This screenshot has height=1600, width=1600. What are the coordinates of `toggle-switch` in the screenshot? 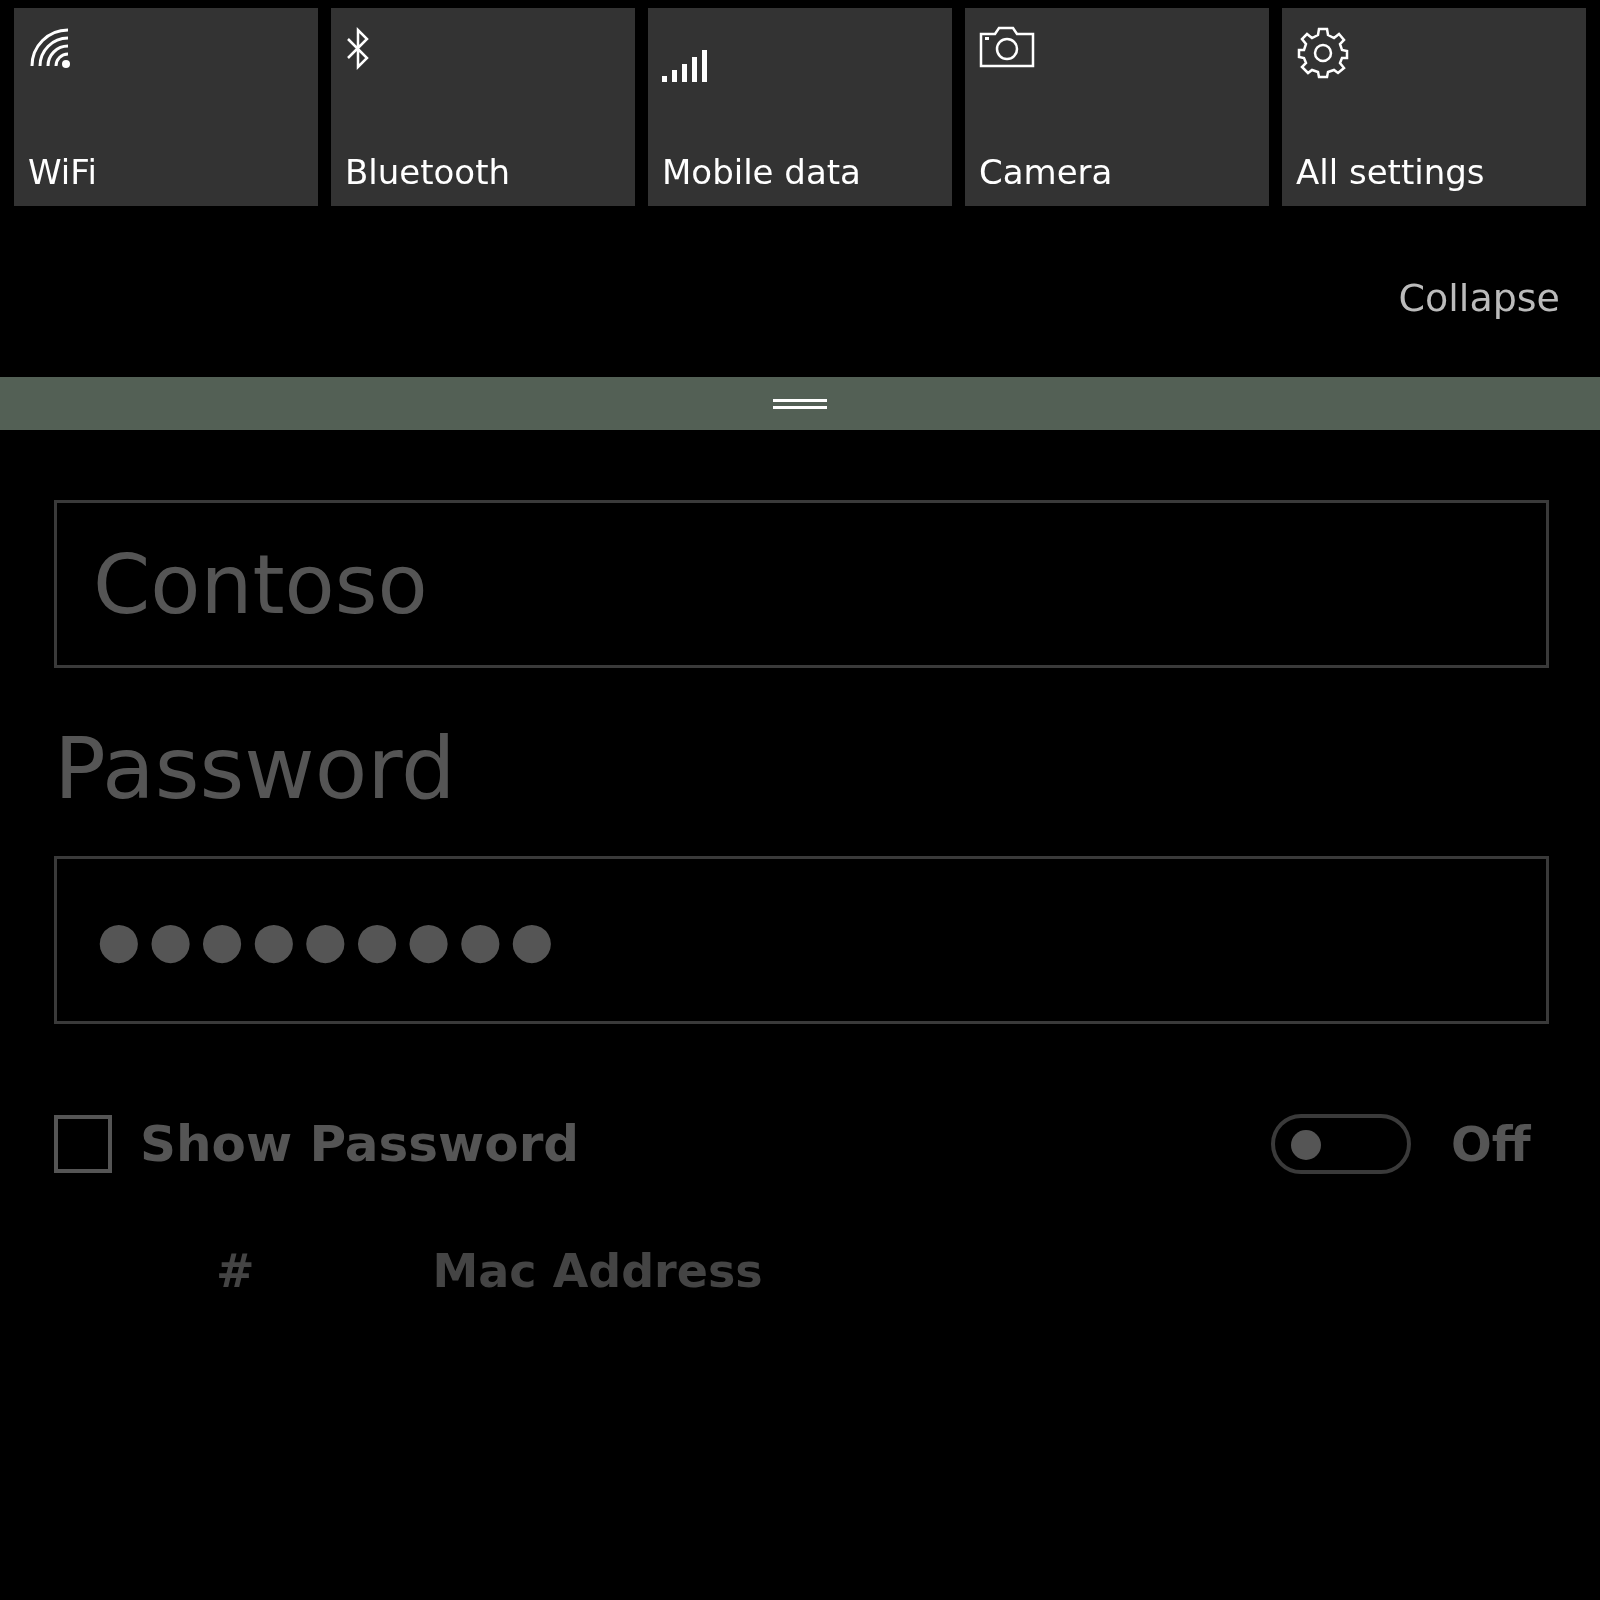 It's located at (1341, 1144).